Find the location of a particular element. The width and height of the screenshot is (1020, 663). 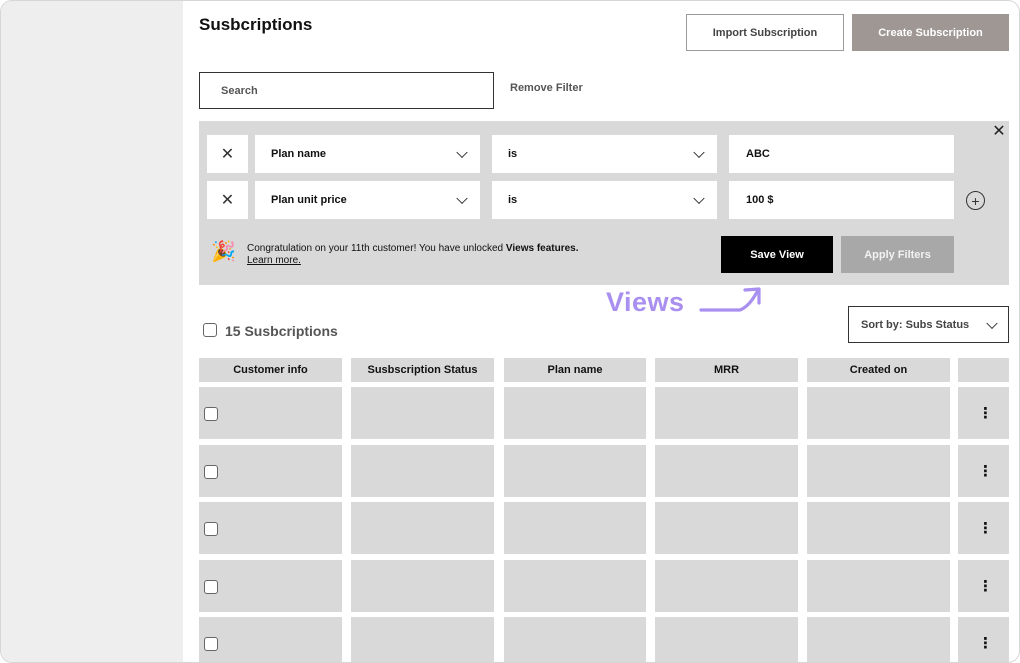

views-annotation-label: Views is located at coordinates (645, 302).